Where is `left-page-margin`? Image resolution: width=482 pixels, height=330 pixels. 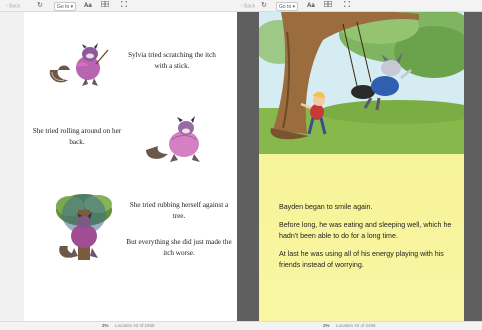
left-page-margin is located at coordinates (12, 166).